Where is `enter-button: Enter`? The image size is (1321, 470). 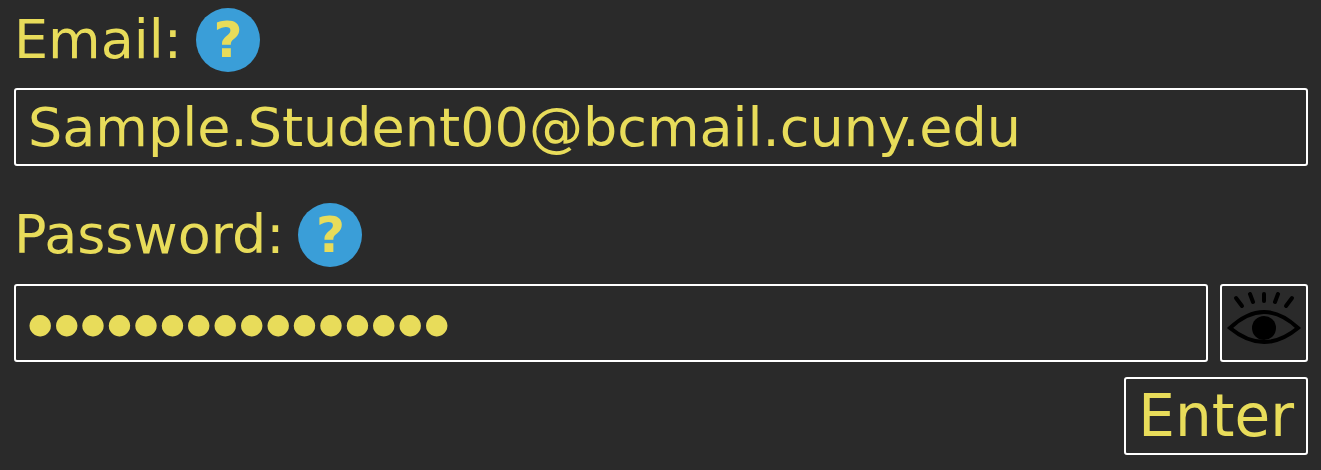
enter-button: Enter is located at coordinates (1216, 416).